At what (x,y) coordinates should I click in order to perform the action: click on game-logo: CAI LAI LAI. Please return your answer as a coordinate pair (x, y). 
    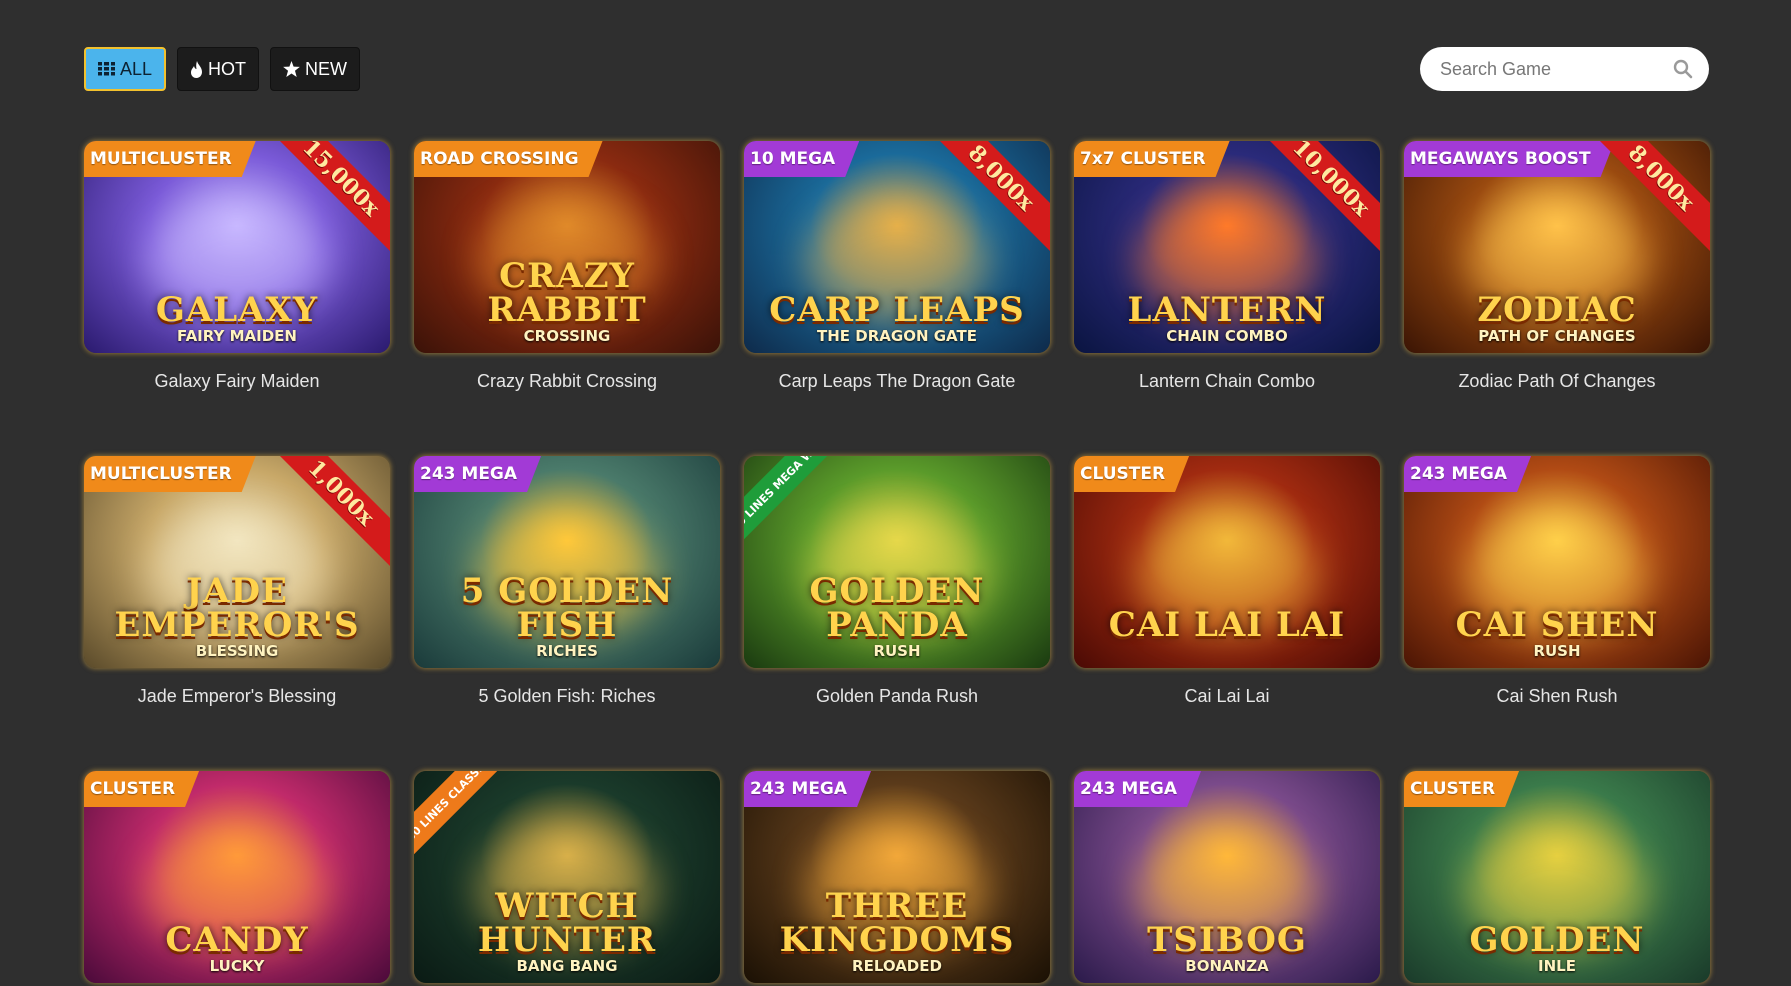
    Looking at the image, I should click on (1227, 625).